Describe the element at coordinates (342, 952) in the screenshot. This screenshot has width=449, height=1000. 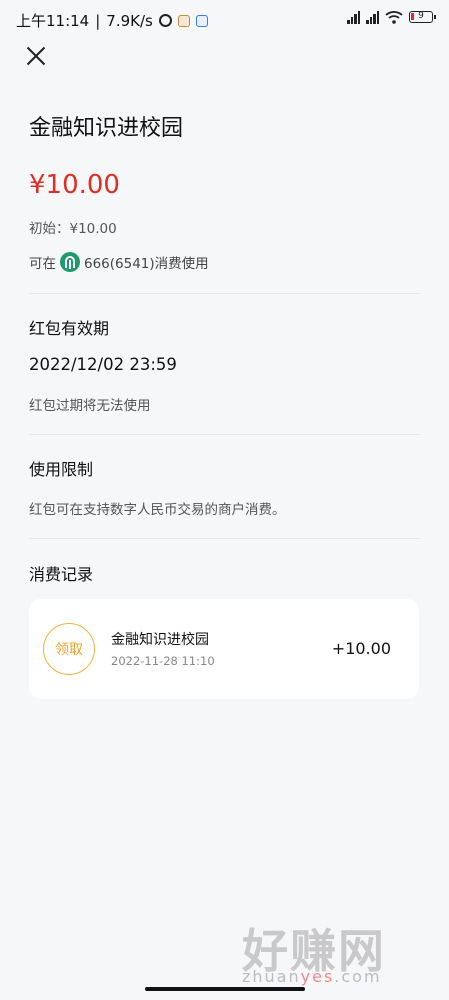
I see `watermark-logo: 好赚网 zhuanyes.com` at that location.